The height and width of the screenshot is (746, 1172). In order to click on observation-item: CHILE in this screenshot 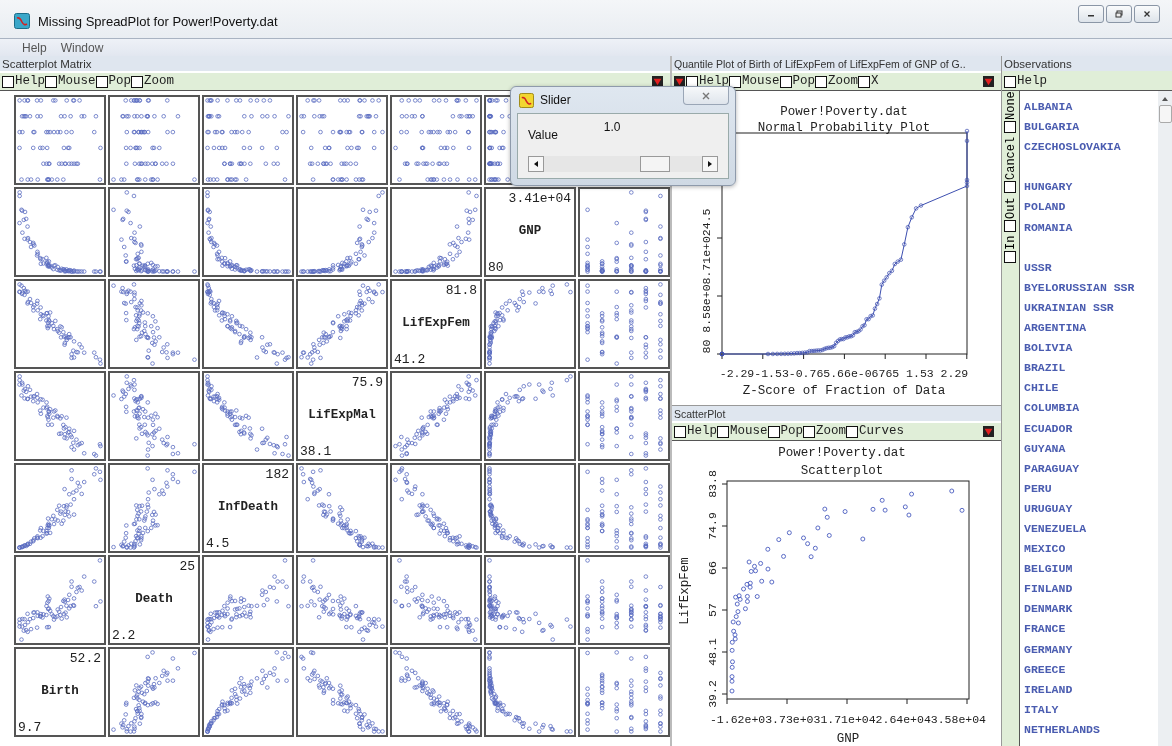, I will do `click(1091, 388)`.